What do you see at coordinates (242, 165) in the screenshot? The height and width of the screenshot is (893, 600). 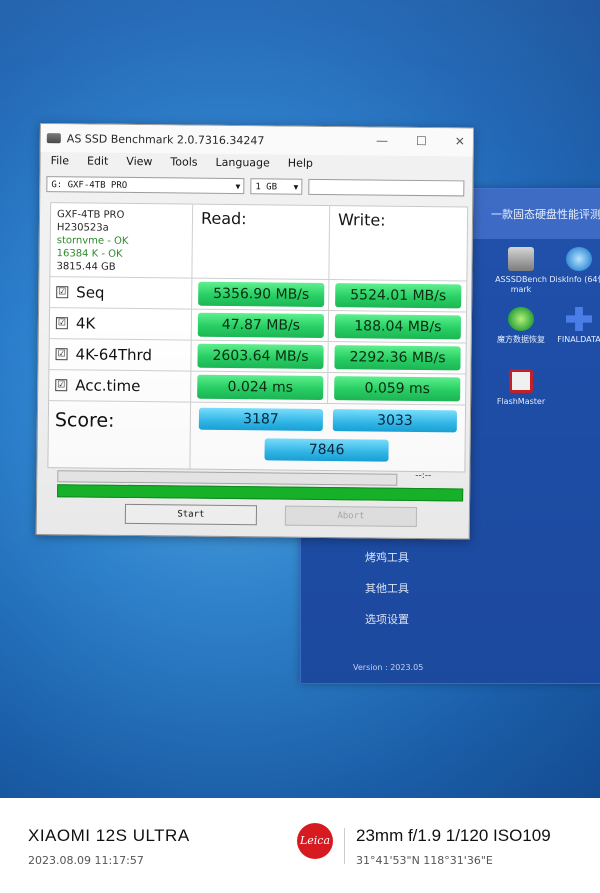 I see `menu-language: Language` at bounding box center [242, 165].